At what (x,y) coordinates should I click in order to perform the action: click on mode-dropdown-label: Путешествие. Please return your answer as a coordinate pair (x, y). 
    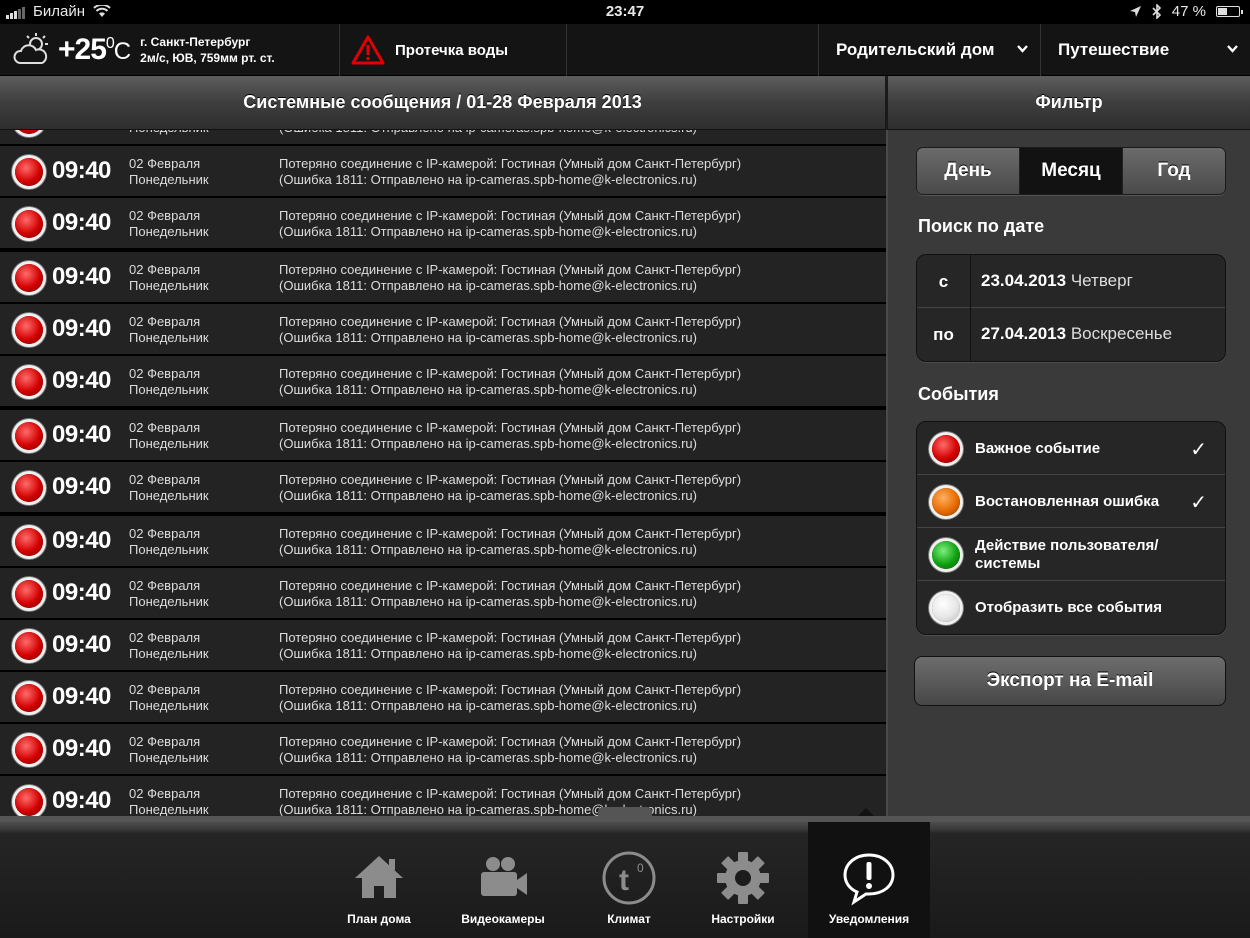
    Looking at the image, I should click on (1114, 49).